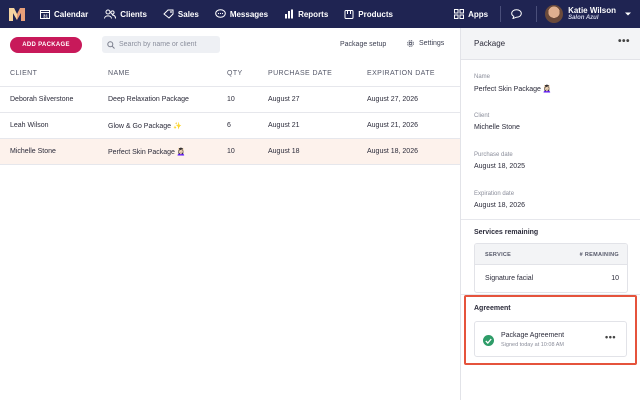  What do you see at coordinates (284, 125) in the screenshot?
I see `cell-purchase-date: August 21` at bounding box center [284, 125].